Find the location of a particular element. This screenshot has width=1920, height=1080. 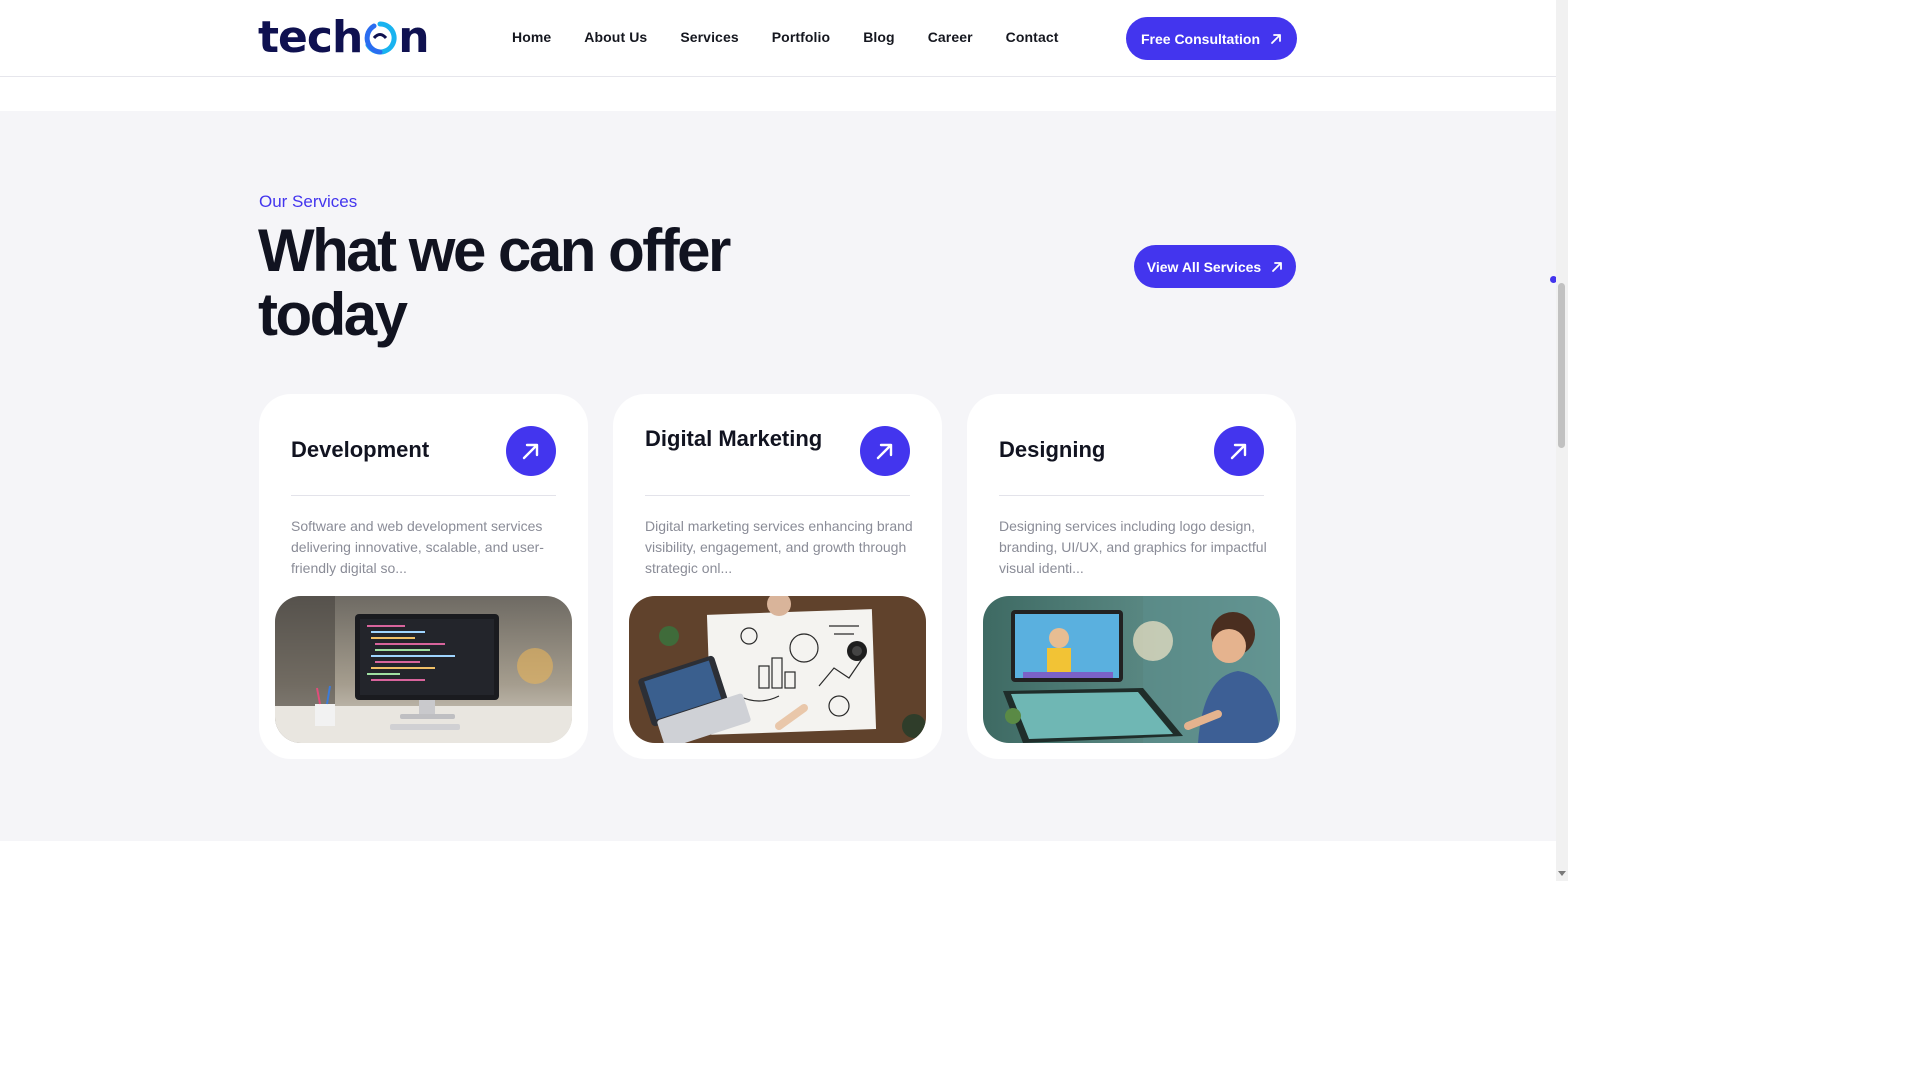

nav-career: Career is located at coordinates (950, 37).